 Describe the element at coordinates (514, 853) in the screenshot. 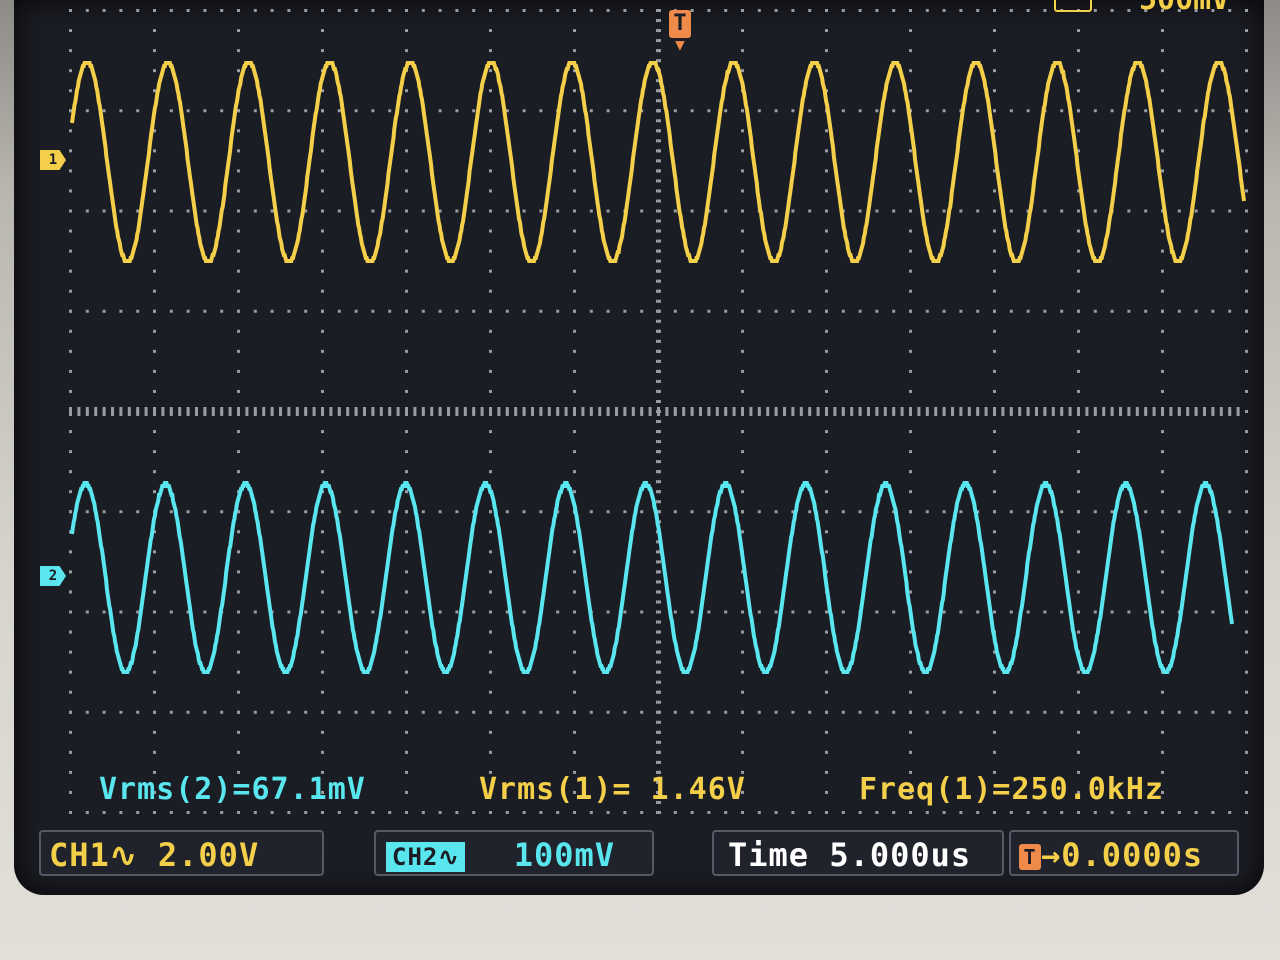

I see `ch2-scale-box: CH2∿ 100mV` at that location.